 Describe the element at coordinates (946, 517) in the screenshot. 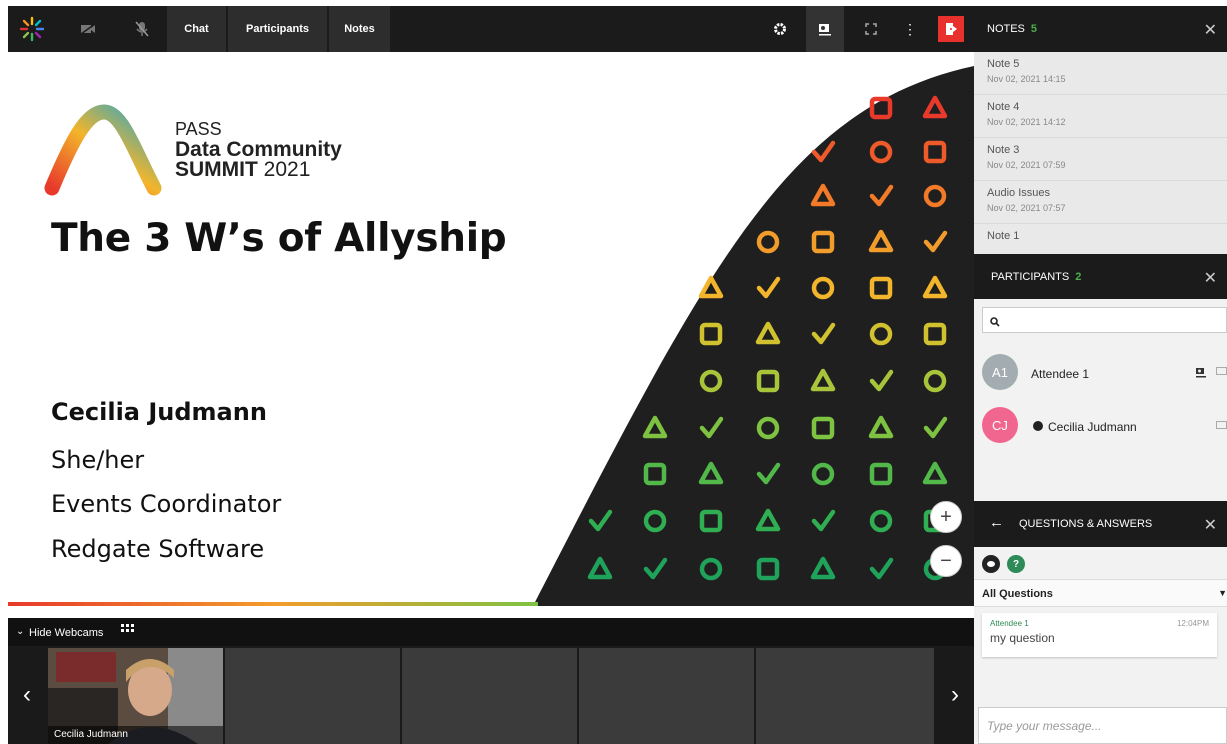

I see `zoom-in-button: +` at that location.